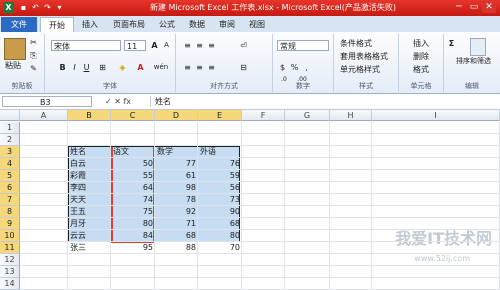  What do you see at coordinates (421, 56) in the screenshot?
I see `delete-cells-button: 删除` at bounding box center [421, 56].